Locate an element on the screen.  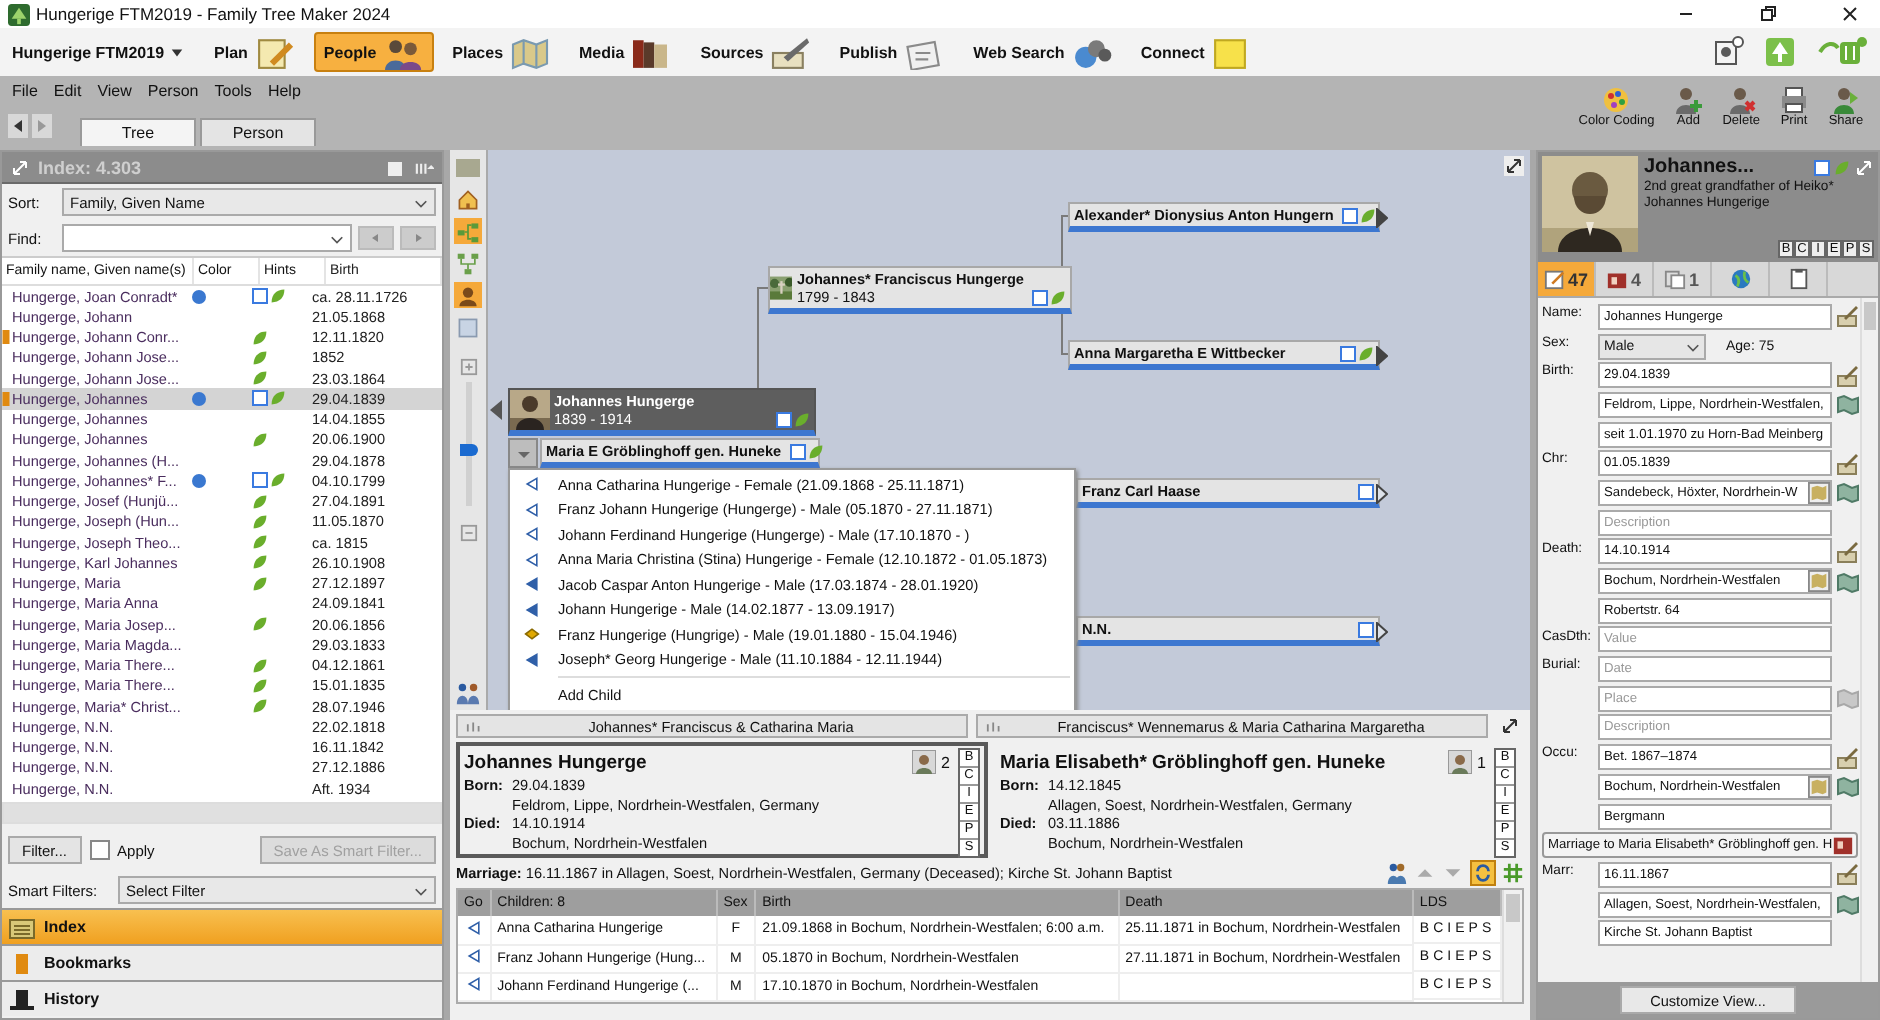
panel-tab: Bookmarks is located at coordinates (222, 962).